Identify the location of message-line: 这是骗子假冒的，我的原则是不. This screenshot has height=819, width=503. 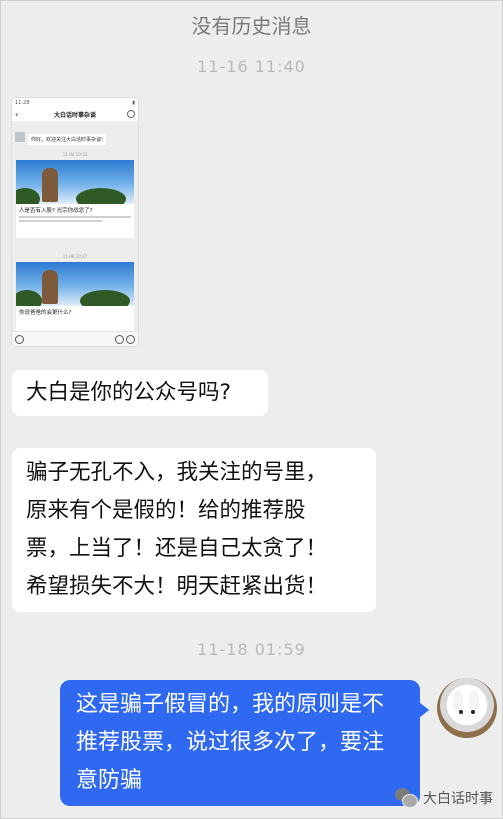
(230, 704).